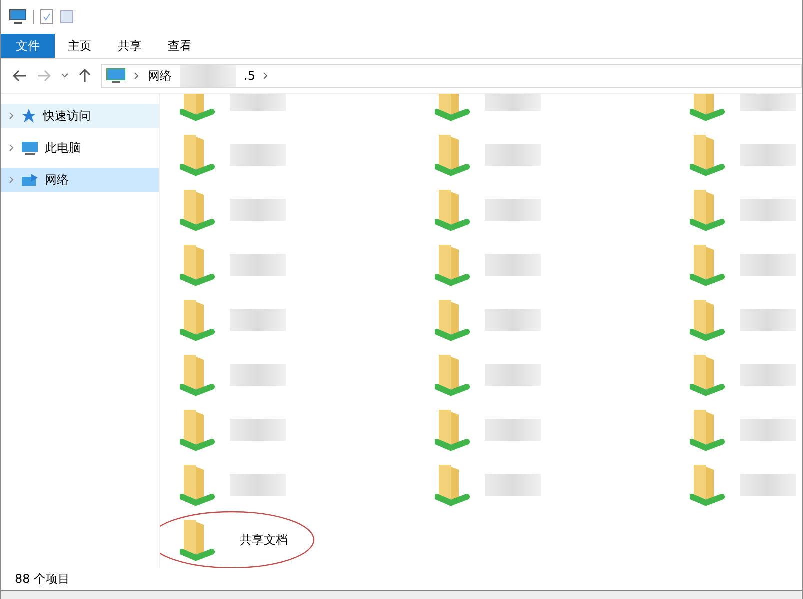 The width and height of the screenshot is (803, 599). I want to click on ribbon-tab: 查看, so click(180, 46).